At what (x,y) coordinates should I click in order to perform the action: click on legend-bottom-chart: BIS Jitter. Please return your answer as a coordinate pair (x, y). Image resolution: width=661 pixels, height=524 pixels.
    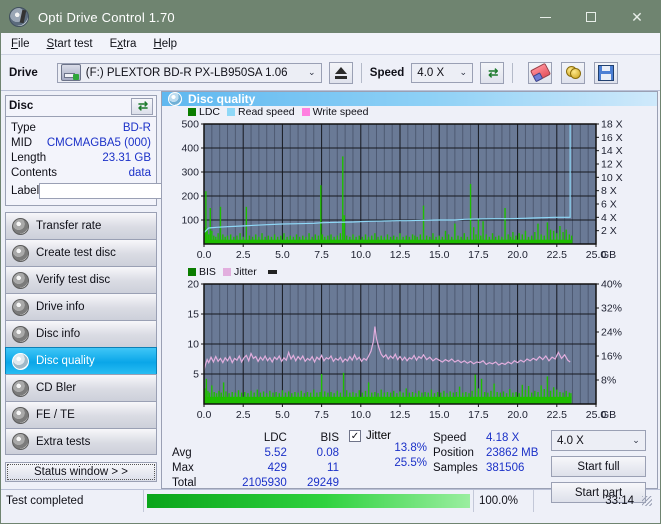
    Looking at the image, I should click on (409, 272).